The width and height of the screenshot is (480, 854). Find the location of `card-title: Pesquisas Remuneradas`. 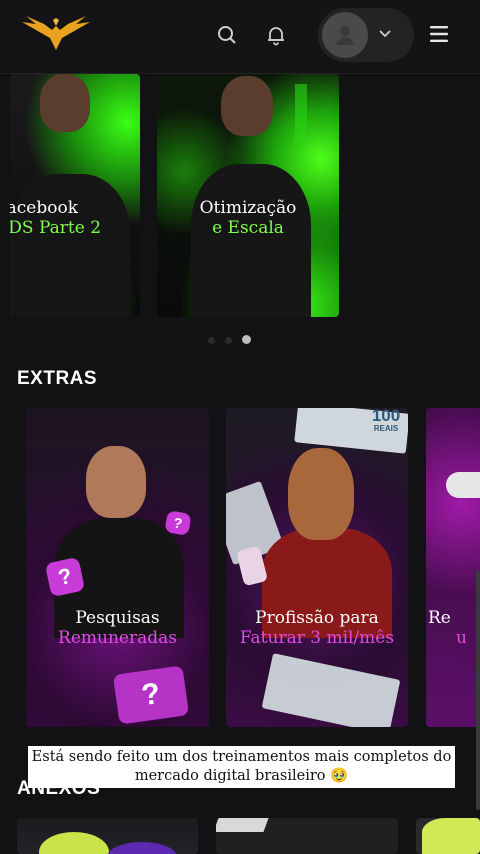

card-title: Pesquisas Remuneradas is located at coordinates (117, 628).